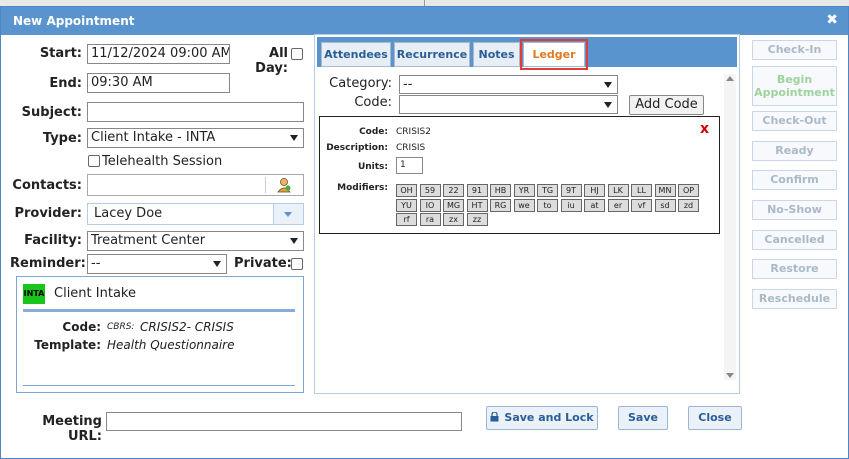 This screenshot has width=849, height=459. I want to click on modifier-chip: 59, so click(430, 190).